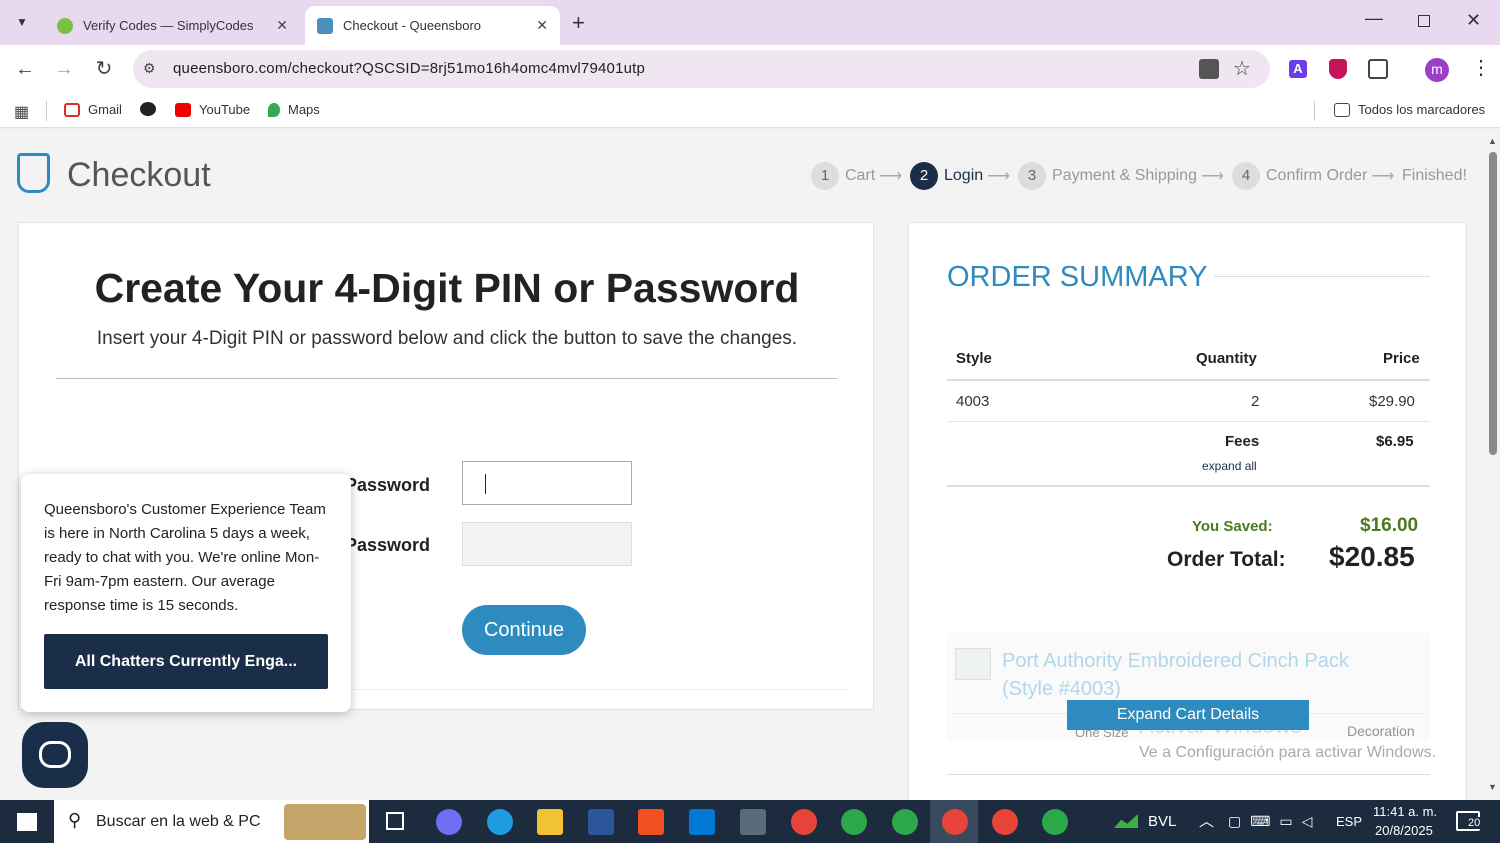 The image size is (1500, 843). Describe the element at coordinates (547, 483) in the screenshot. I see `password-input` at that location.